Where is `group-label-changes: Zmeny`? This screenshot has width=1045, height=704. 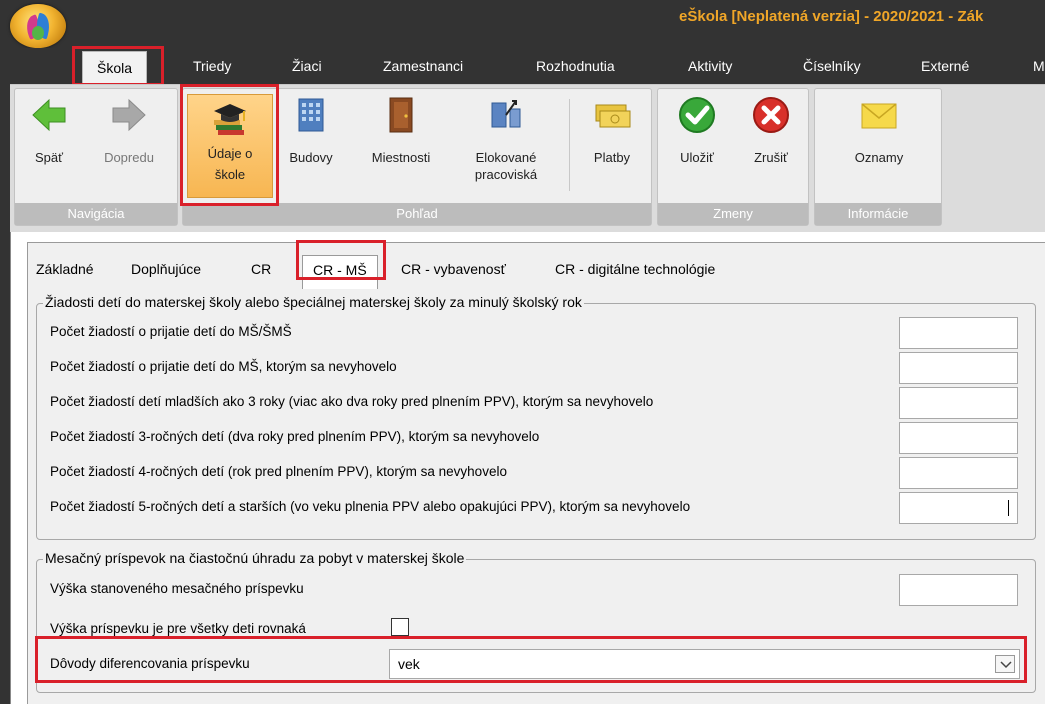
group-label-changes: Zmeny is located at coordinates (733, 214).